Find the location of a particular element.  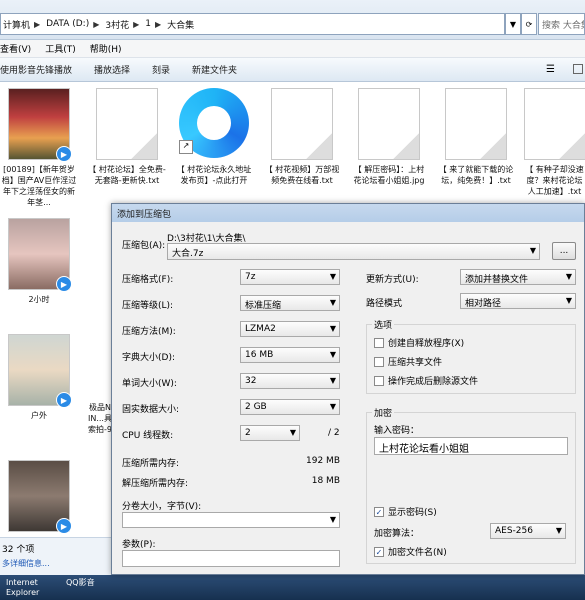

breadcrumb-computer: 计算机 is located at coordinates (16, 24).